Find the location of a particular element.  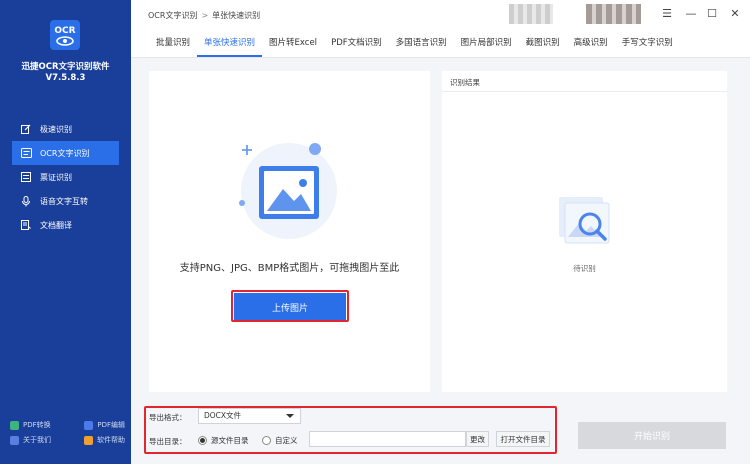

sidebar-item-translate: 文档翻译 is located at coordinates (65, 225).